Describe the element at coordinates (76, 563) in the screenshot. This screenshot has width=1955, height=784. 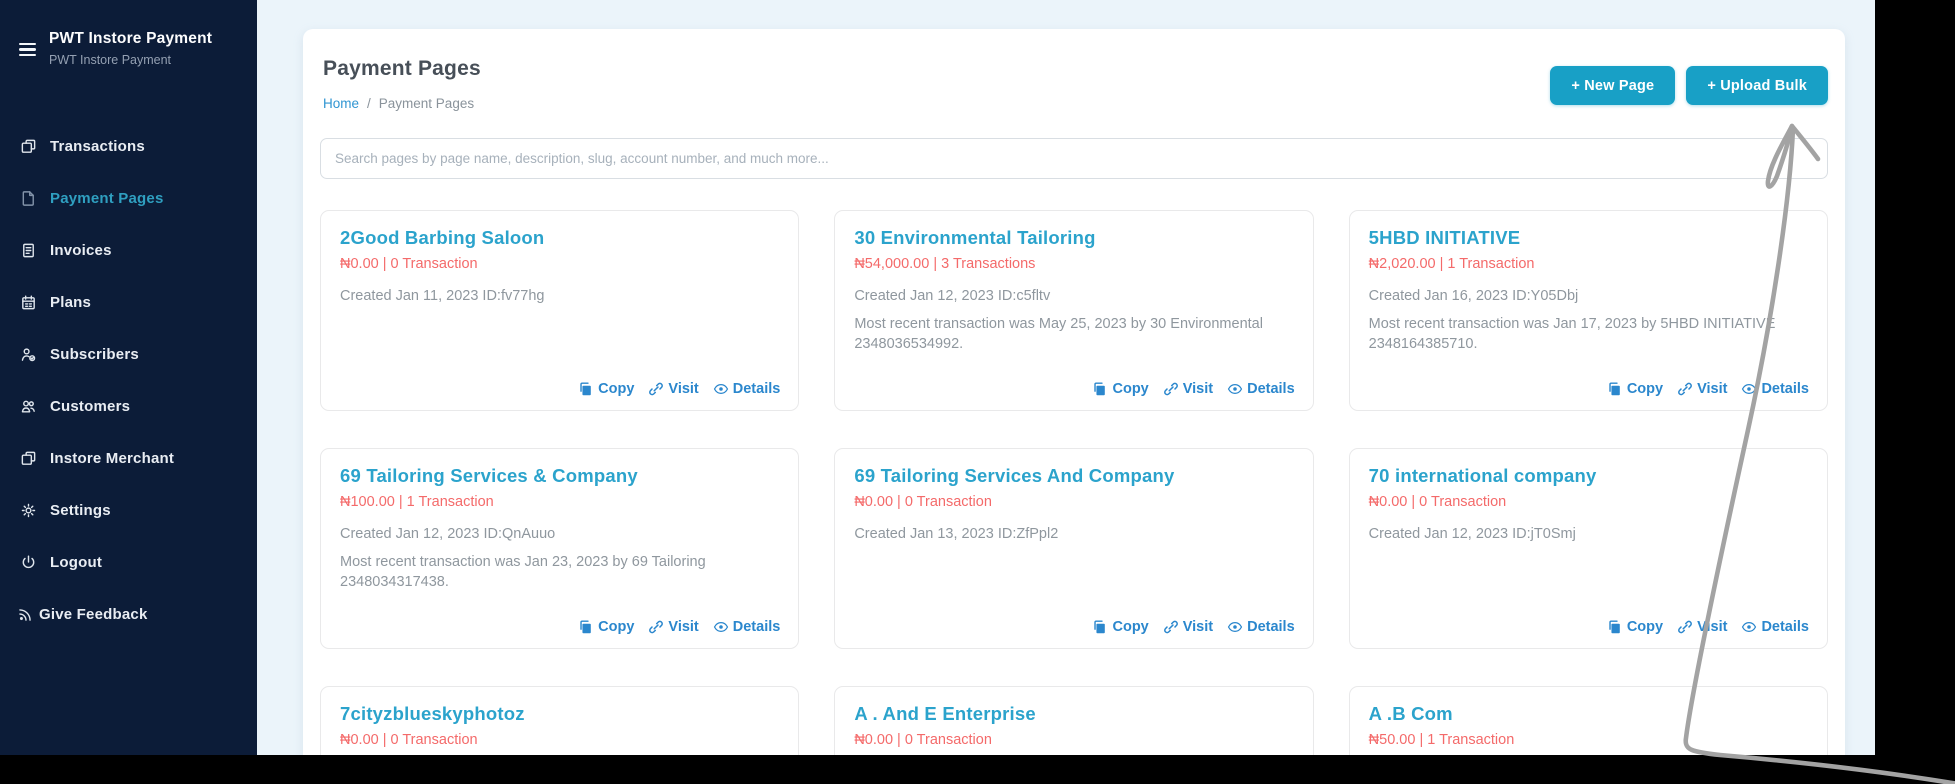
I see `sidebar-item-label: Logout` at that location.